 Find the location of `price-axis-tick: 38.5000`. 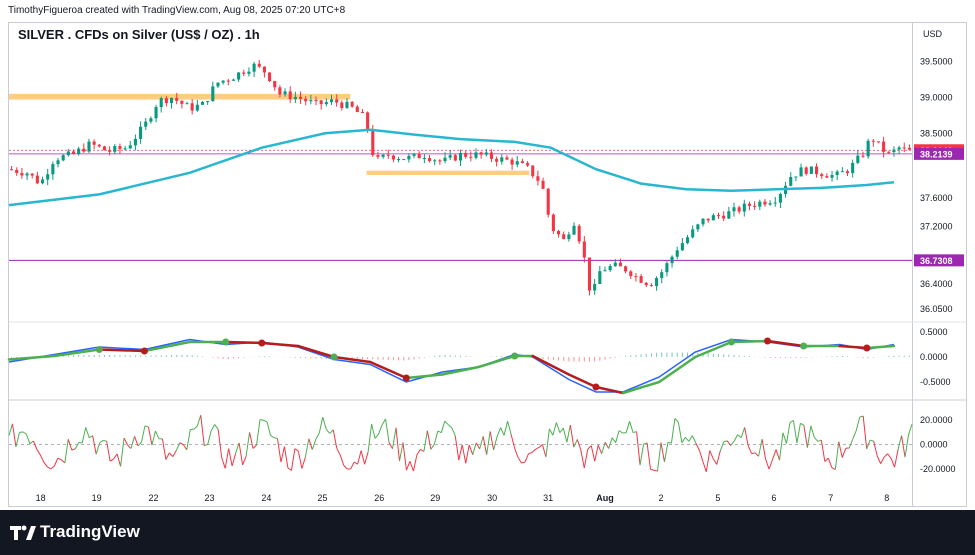

price-axis-tick: 38.5000 is located at coordinates (936, 133).